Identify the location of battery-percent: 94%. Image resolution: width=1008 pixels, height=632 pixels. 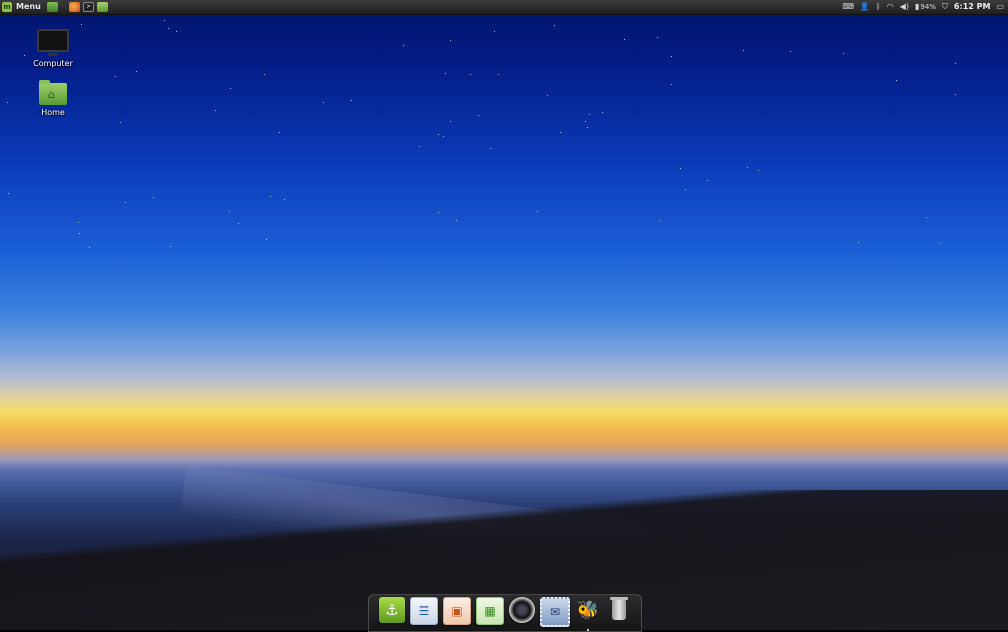
(928, 7).